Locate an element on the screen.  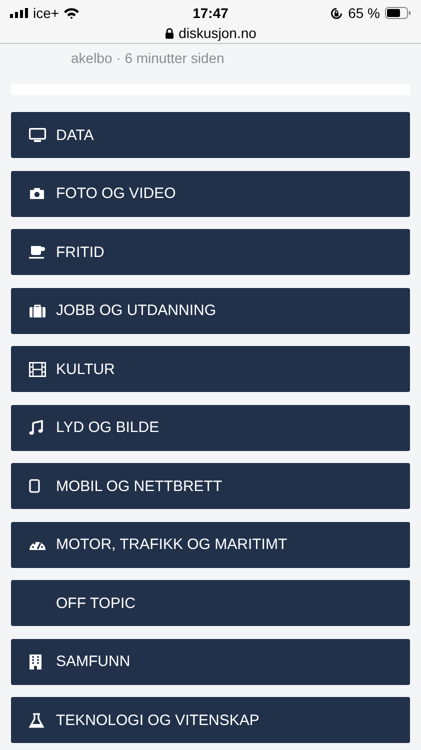
clock-time: 17:47 is located at coordinates (210, 13).